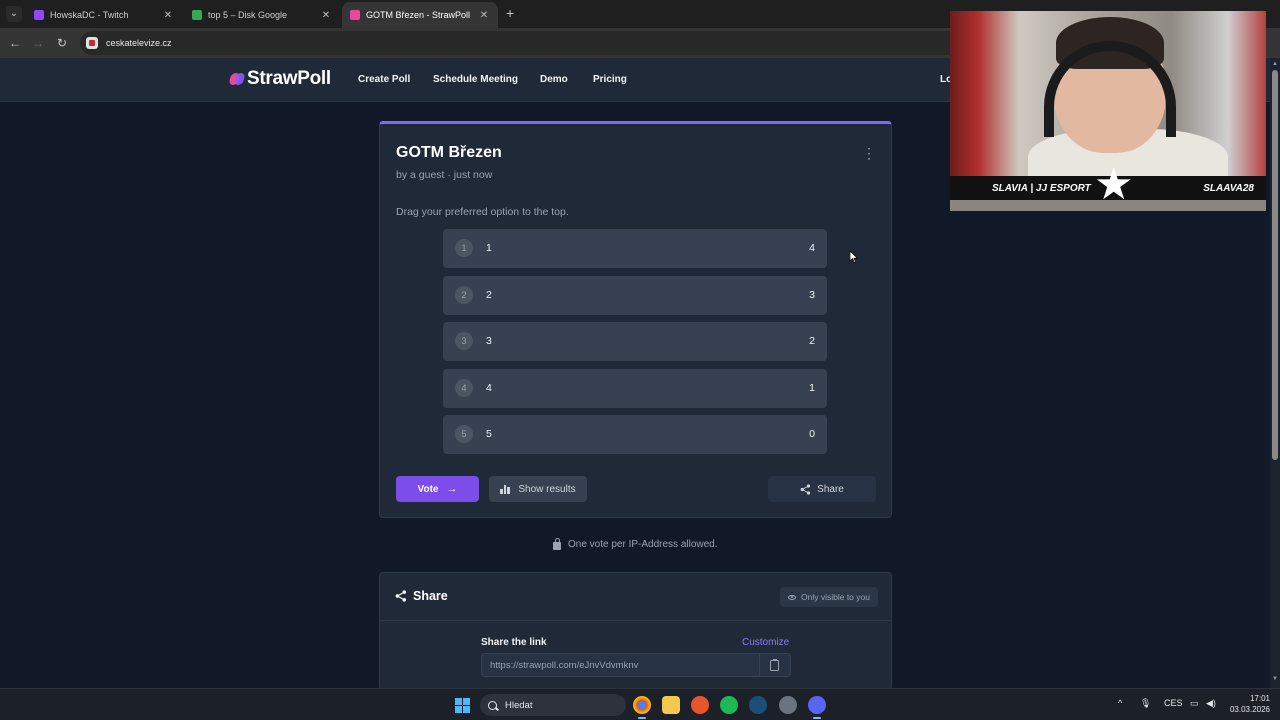  Describe the element at coordinates (835, 597) in the screenshot. I see `visibility-text: Only visible to you` at that location.